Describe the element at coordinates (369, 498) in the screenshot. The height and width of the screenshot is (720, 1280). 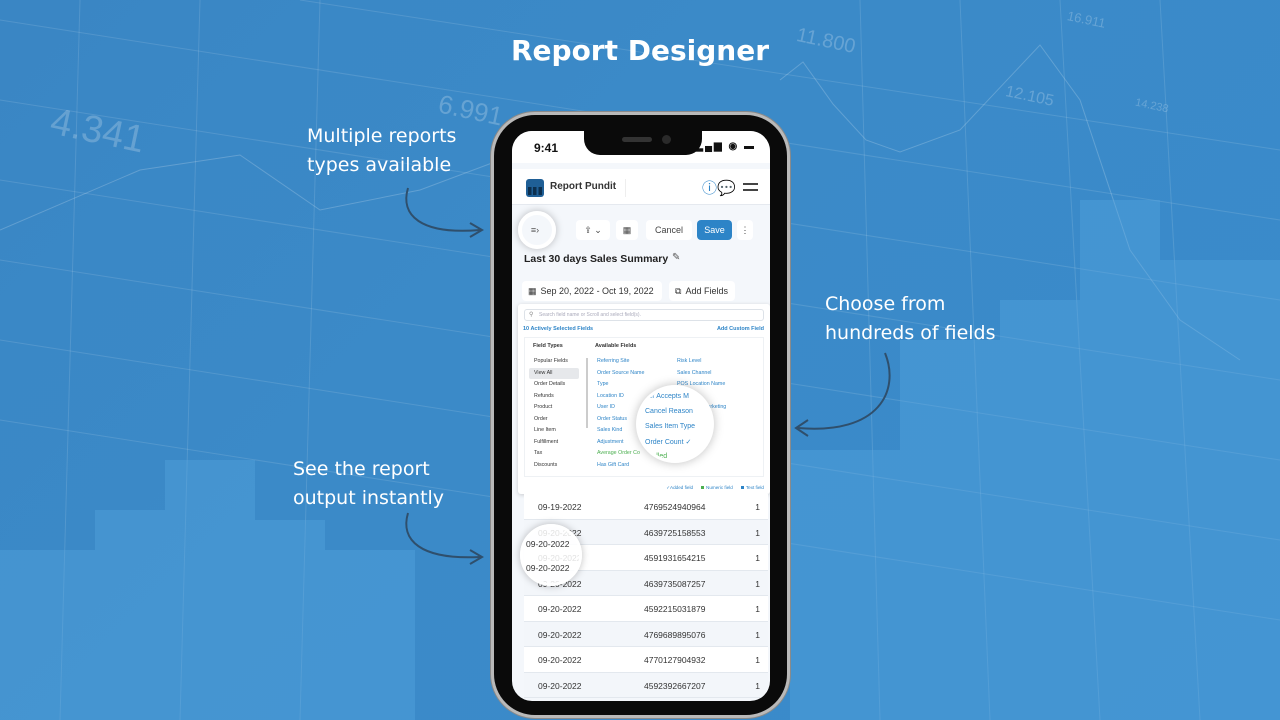
I see `callout-line: output instantly` at that location.